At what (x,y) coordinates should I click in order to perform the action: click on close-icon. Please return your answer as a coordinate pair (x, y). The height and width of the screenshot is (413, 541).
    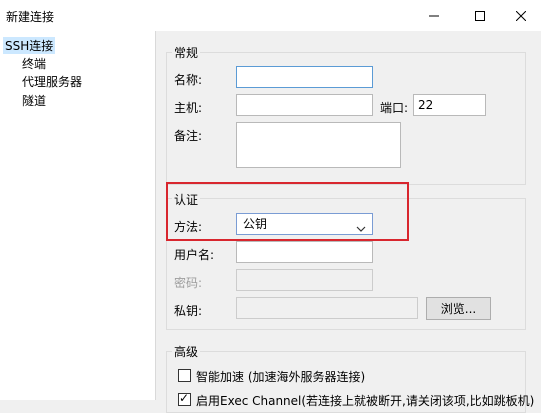
    Looking at the image, I should click on (521, 15).